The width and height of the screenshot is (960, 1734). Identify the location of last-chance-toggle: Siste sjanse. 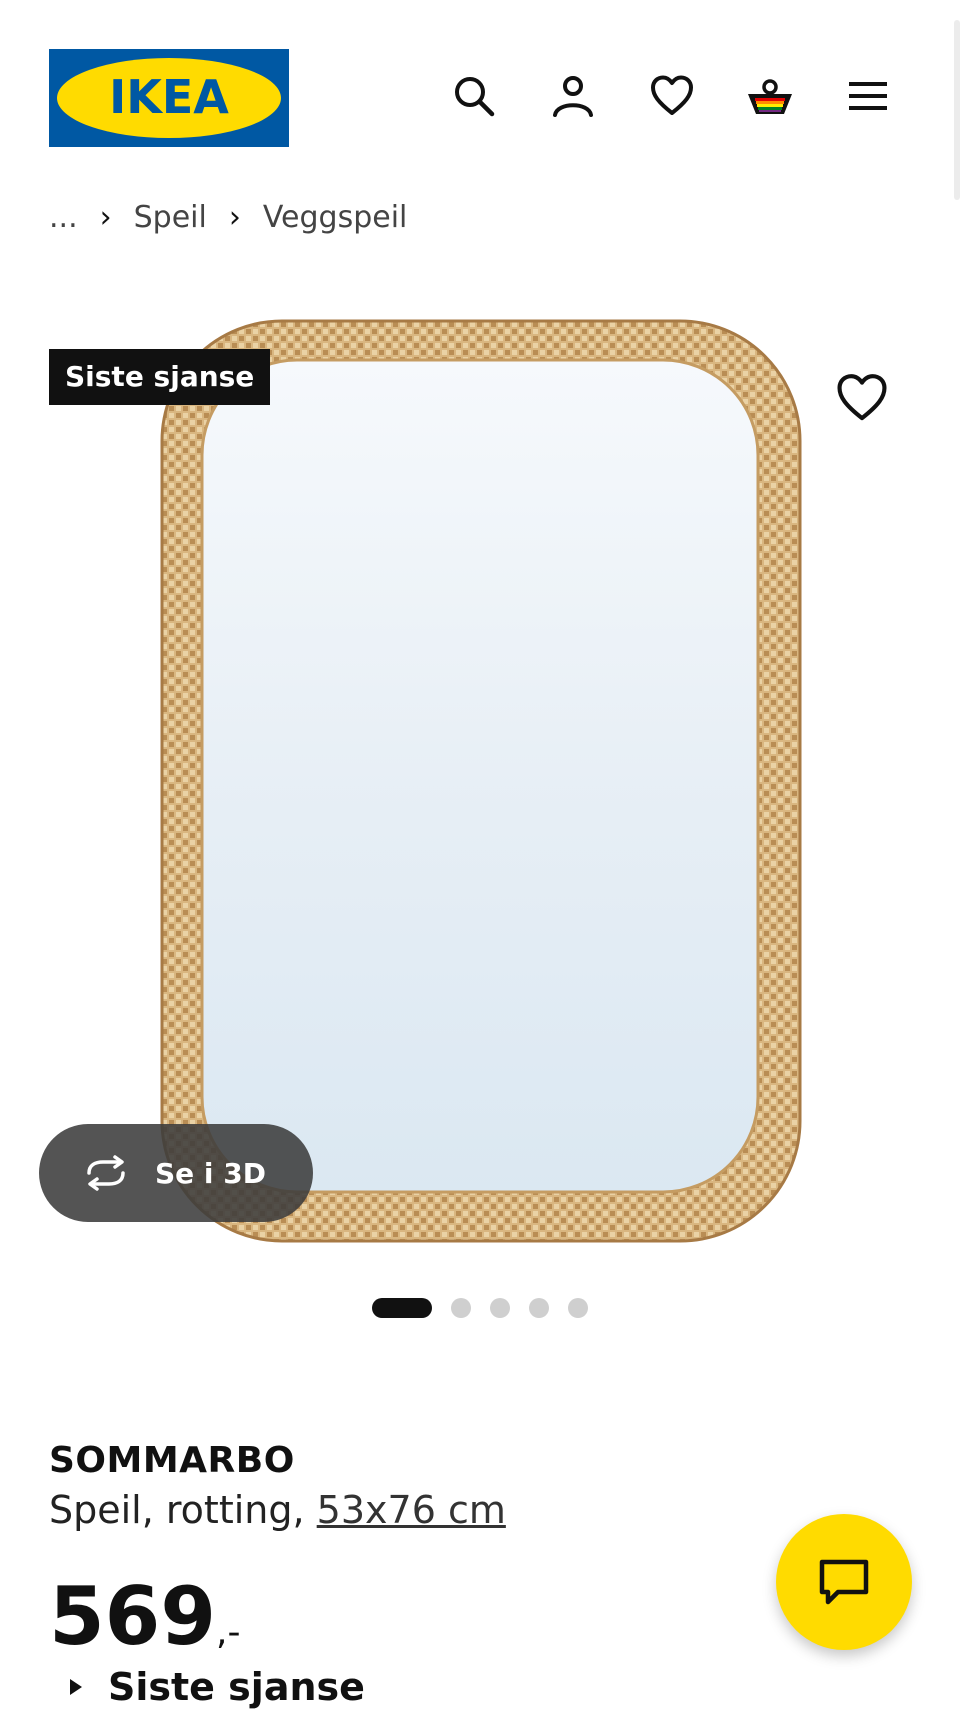
(217, 1687).